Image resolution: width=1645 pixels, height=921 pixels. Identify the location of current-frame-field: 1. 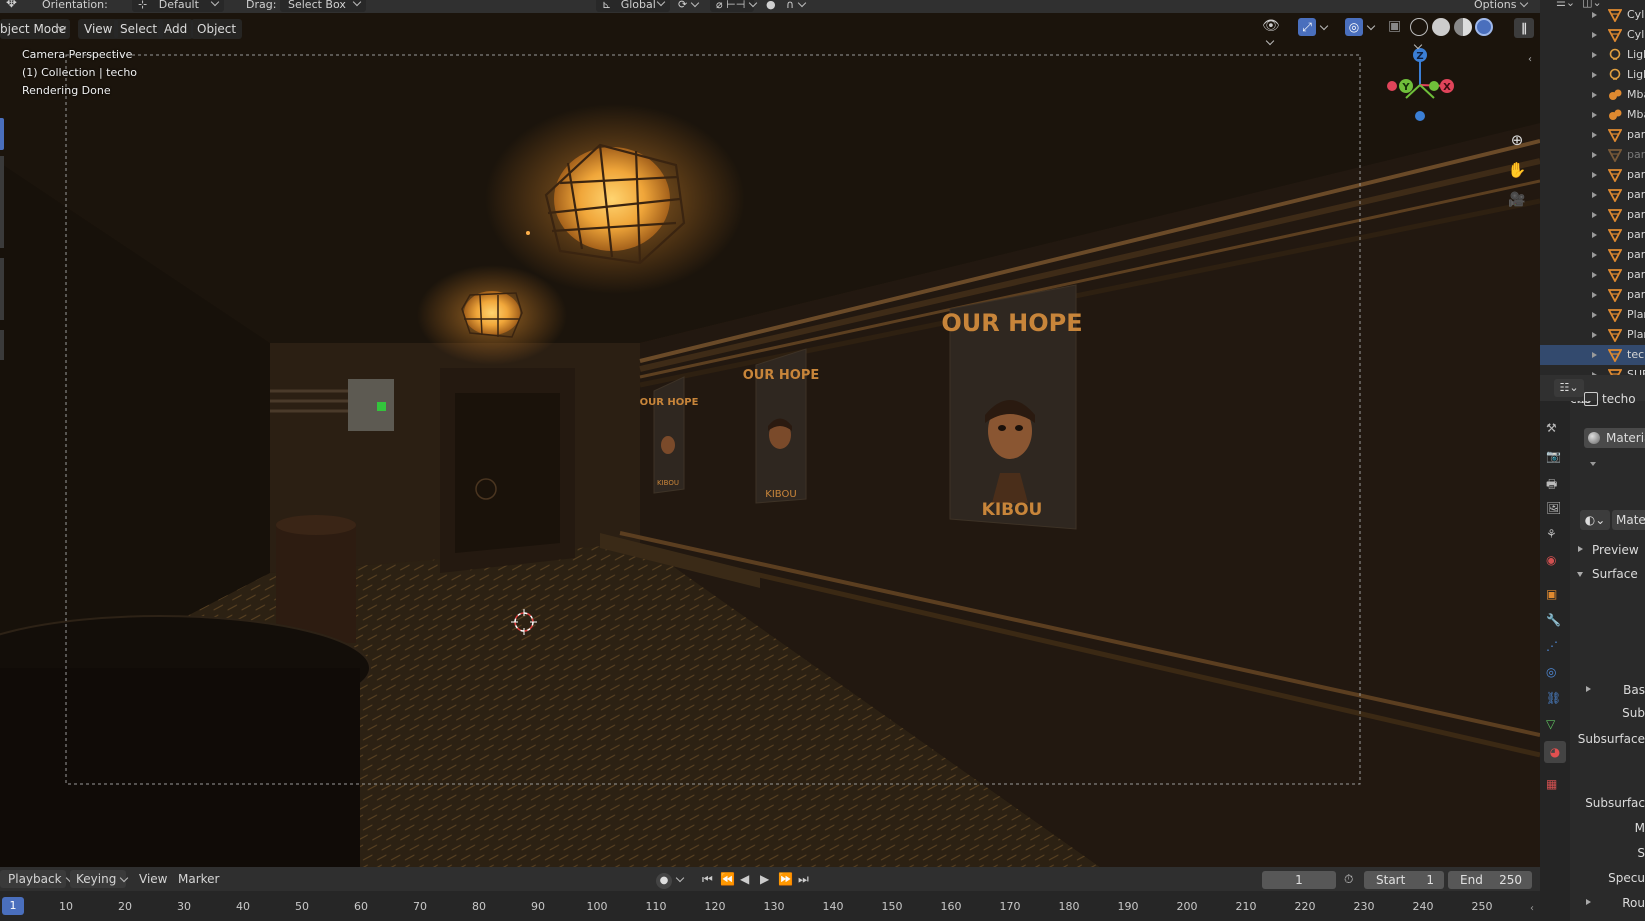
(1299, 880).